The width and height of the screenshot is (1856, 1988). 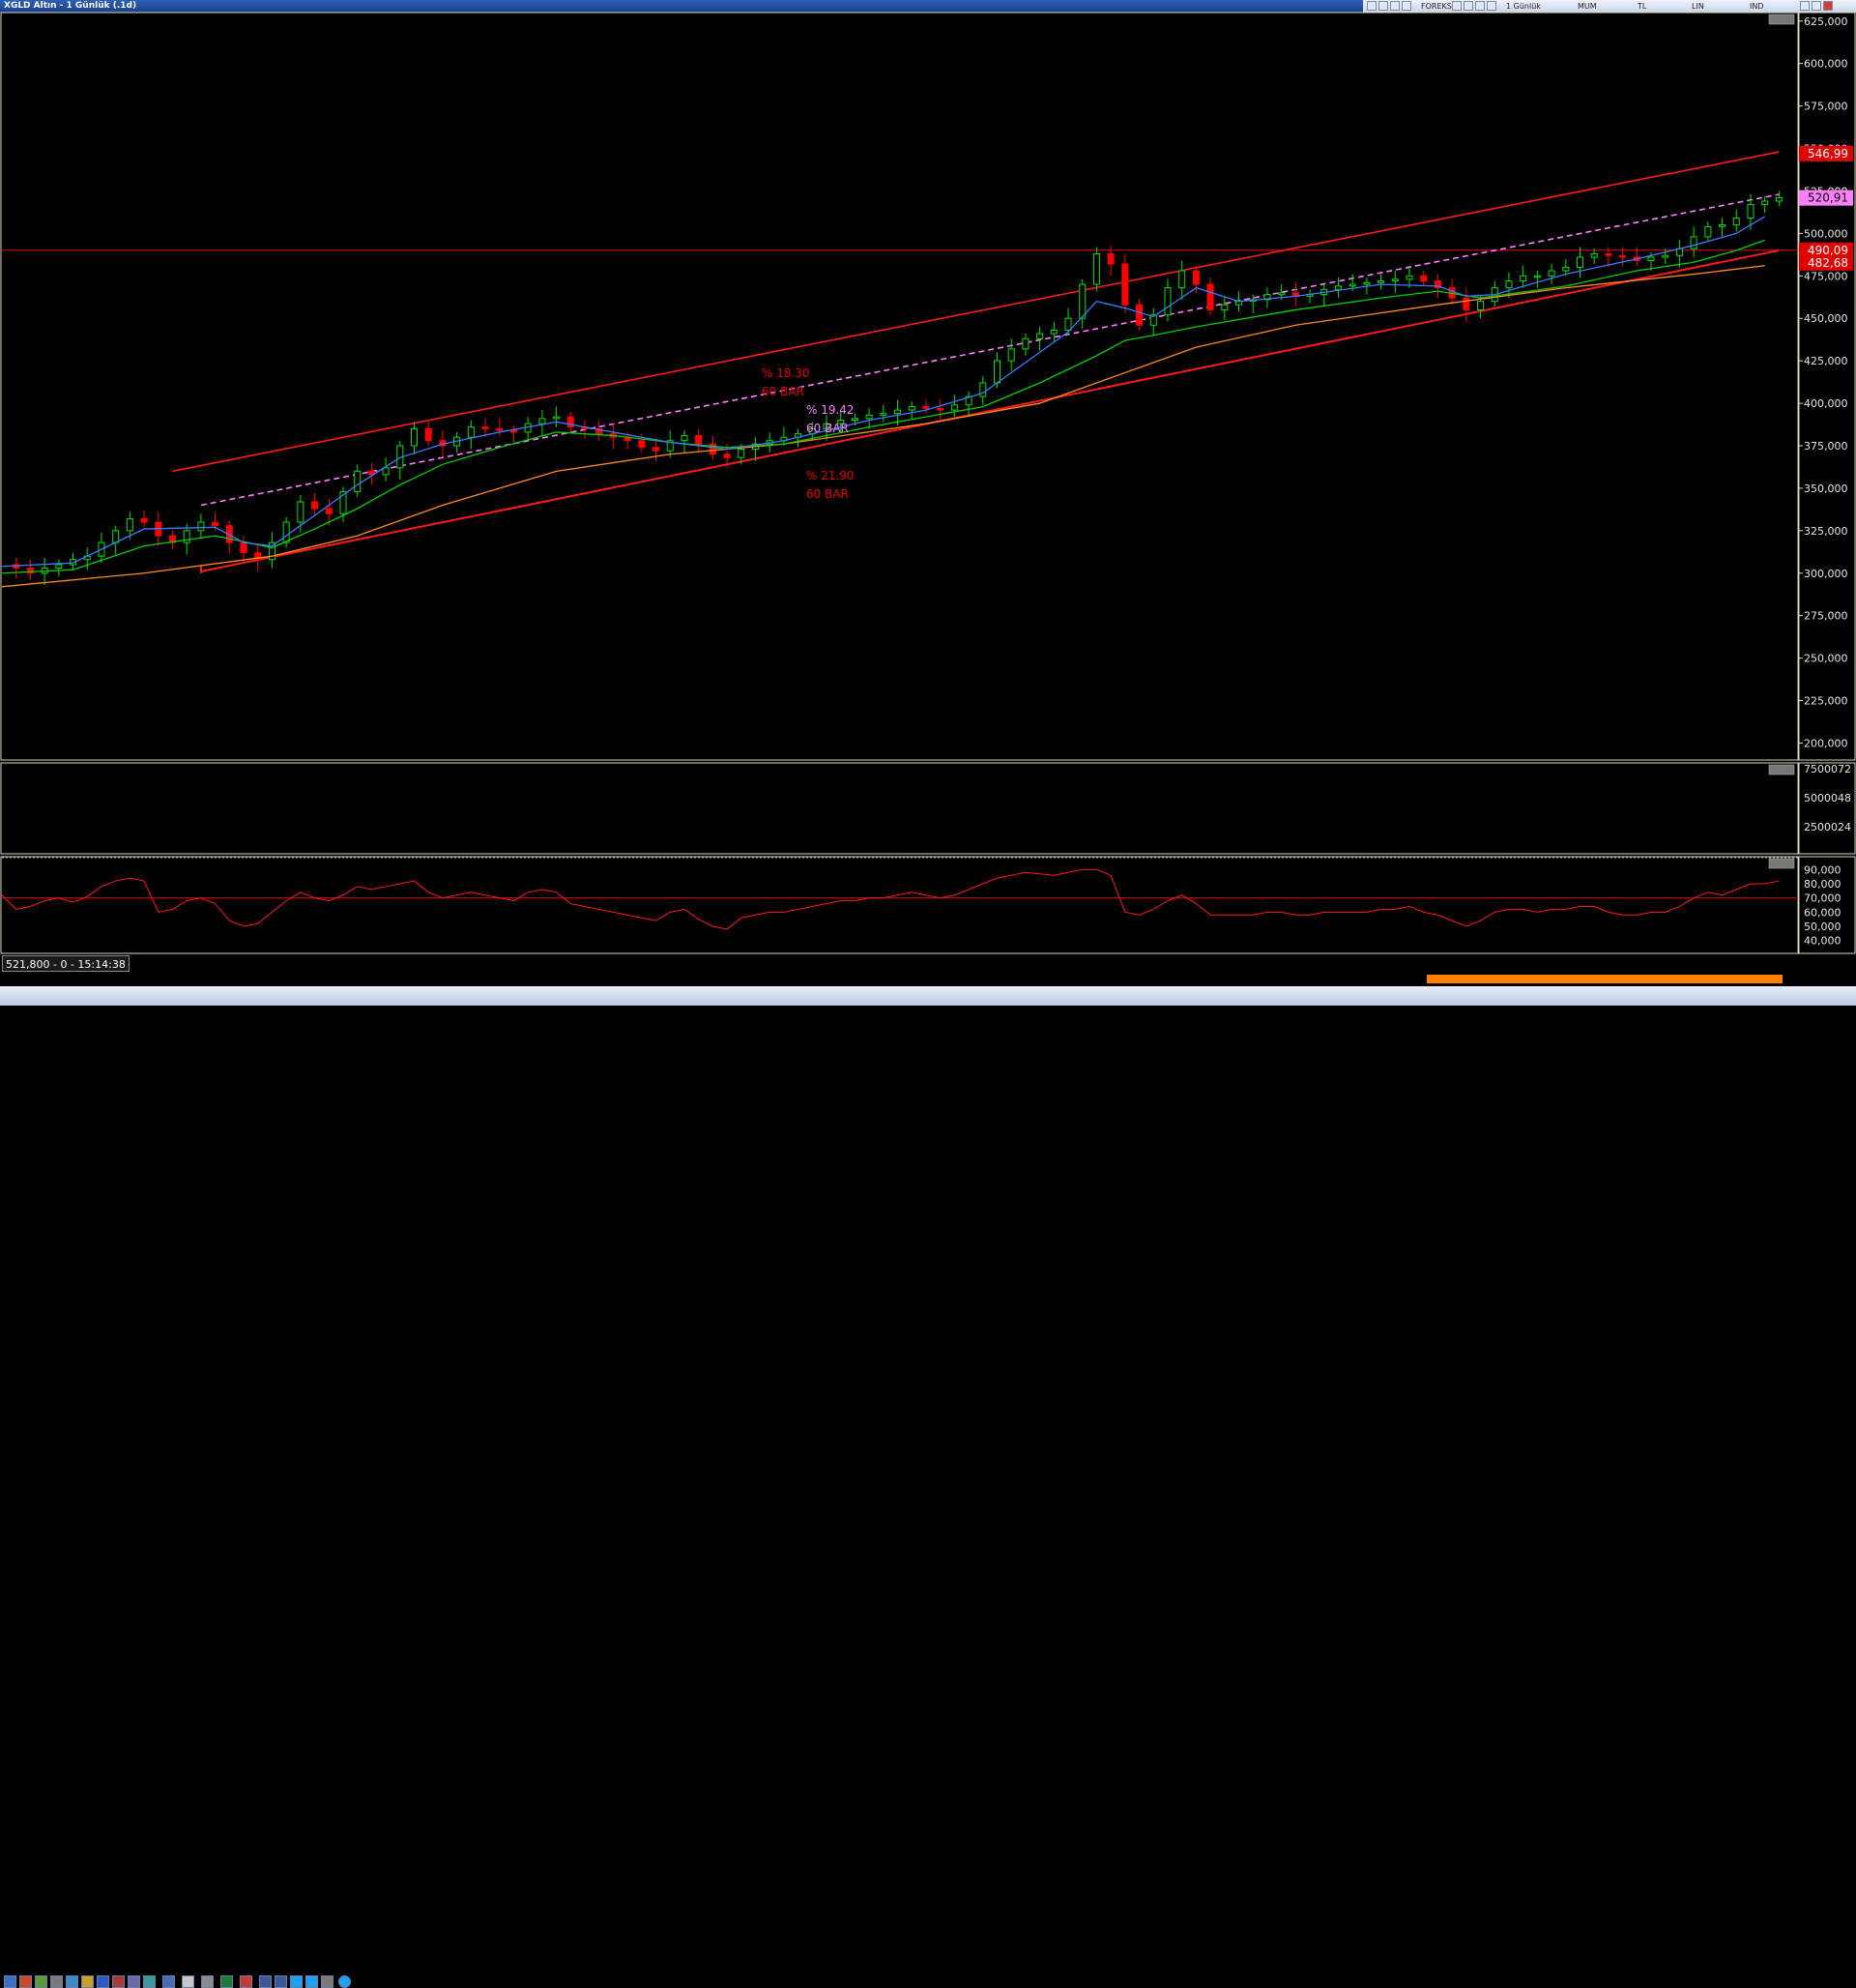 What do you see at coordinates (296, 1981) in the screenshot?
I see `twitter-icon` at bounding box center [296, 1981].